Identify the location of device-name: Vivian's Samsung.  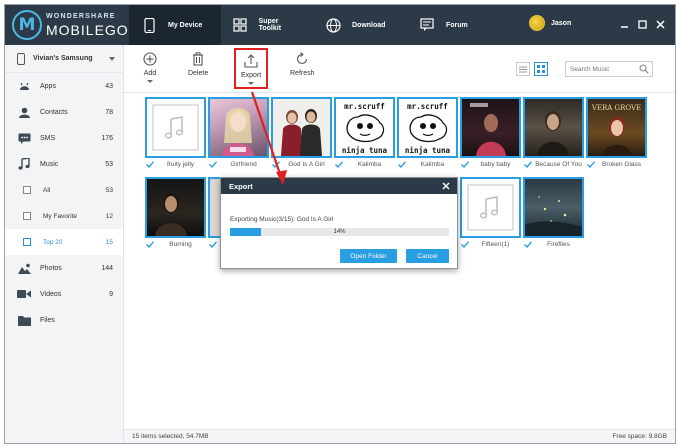
(63, 58).